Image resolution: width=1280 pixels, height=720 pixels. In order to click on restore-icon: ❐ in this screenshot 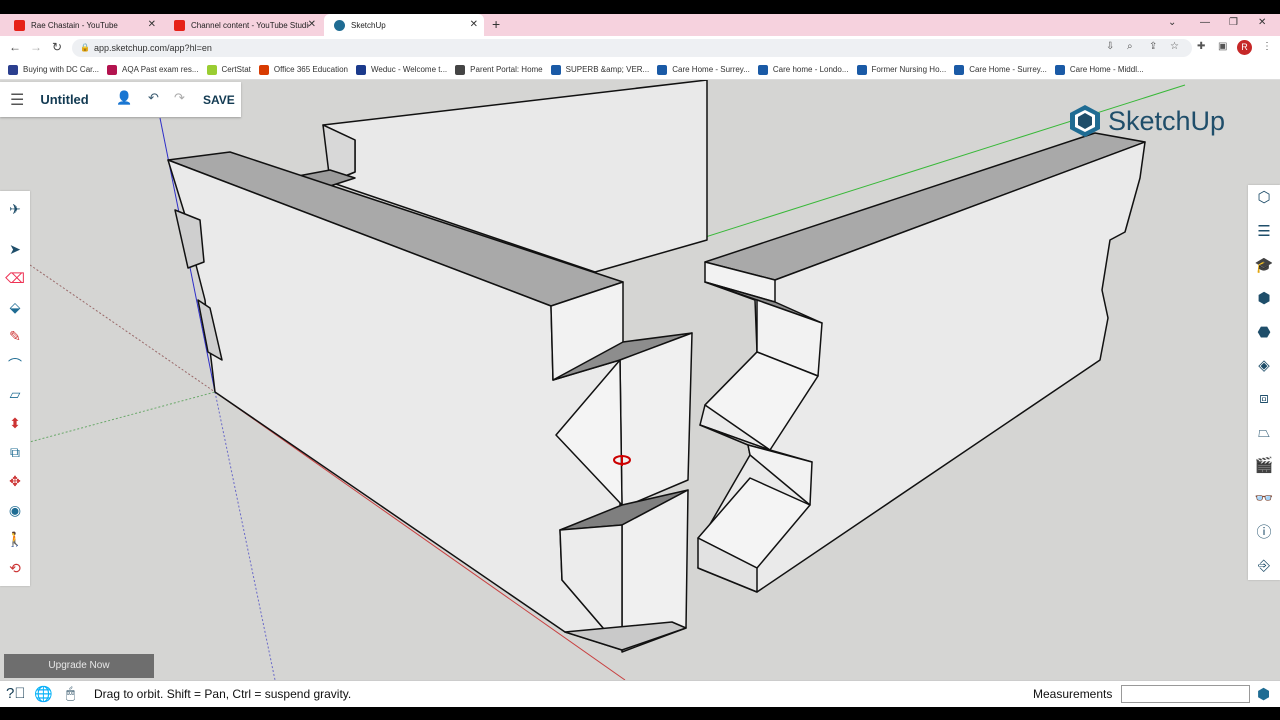, I will do `click(1233, 22)`.